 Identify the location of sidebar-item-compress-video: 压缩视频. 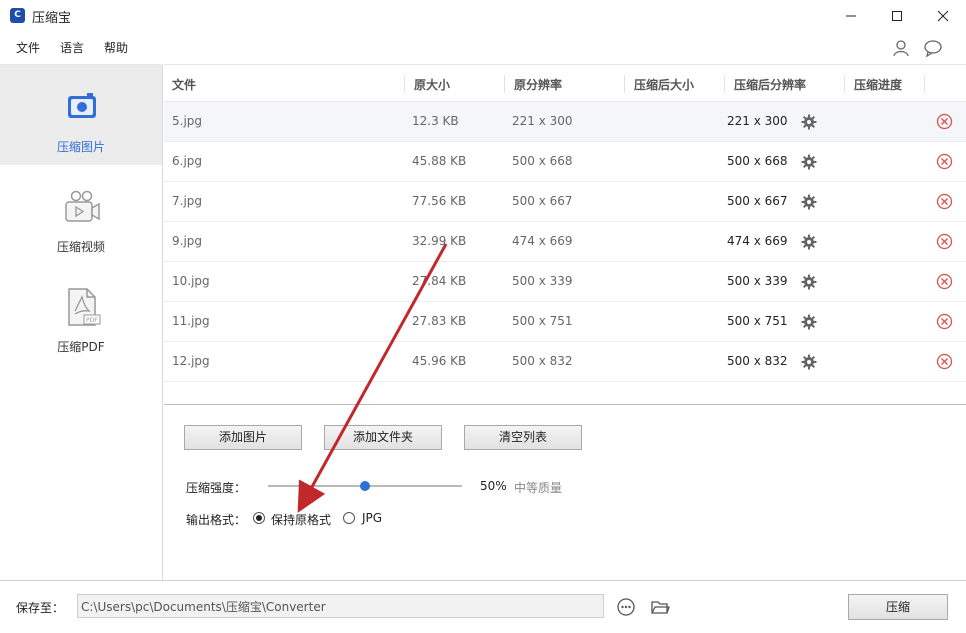
(81, 215).